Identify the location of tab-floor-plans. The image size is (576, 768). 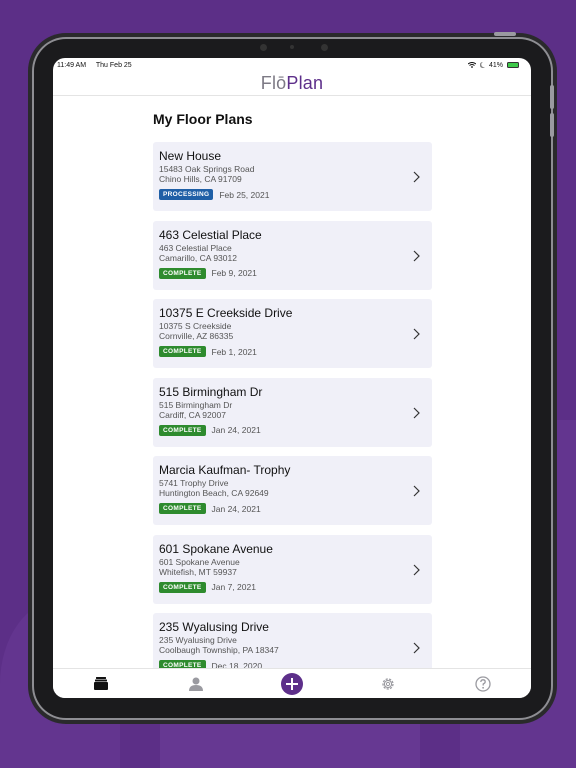
(101, 684).